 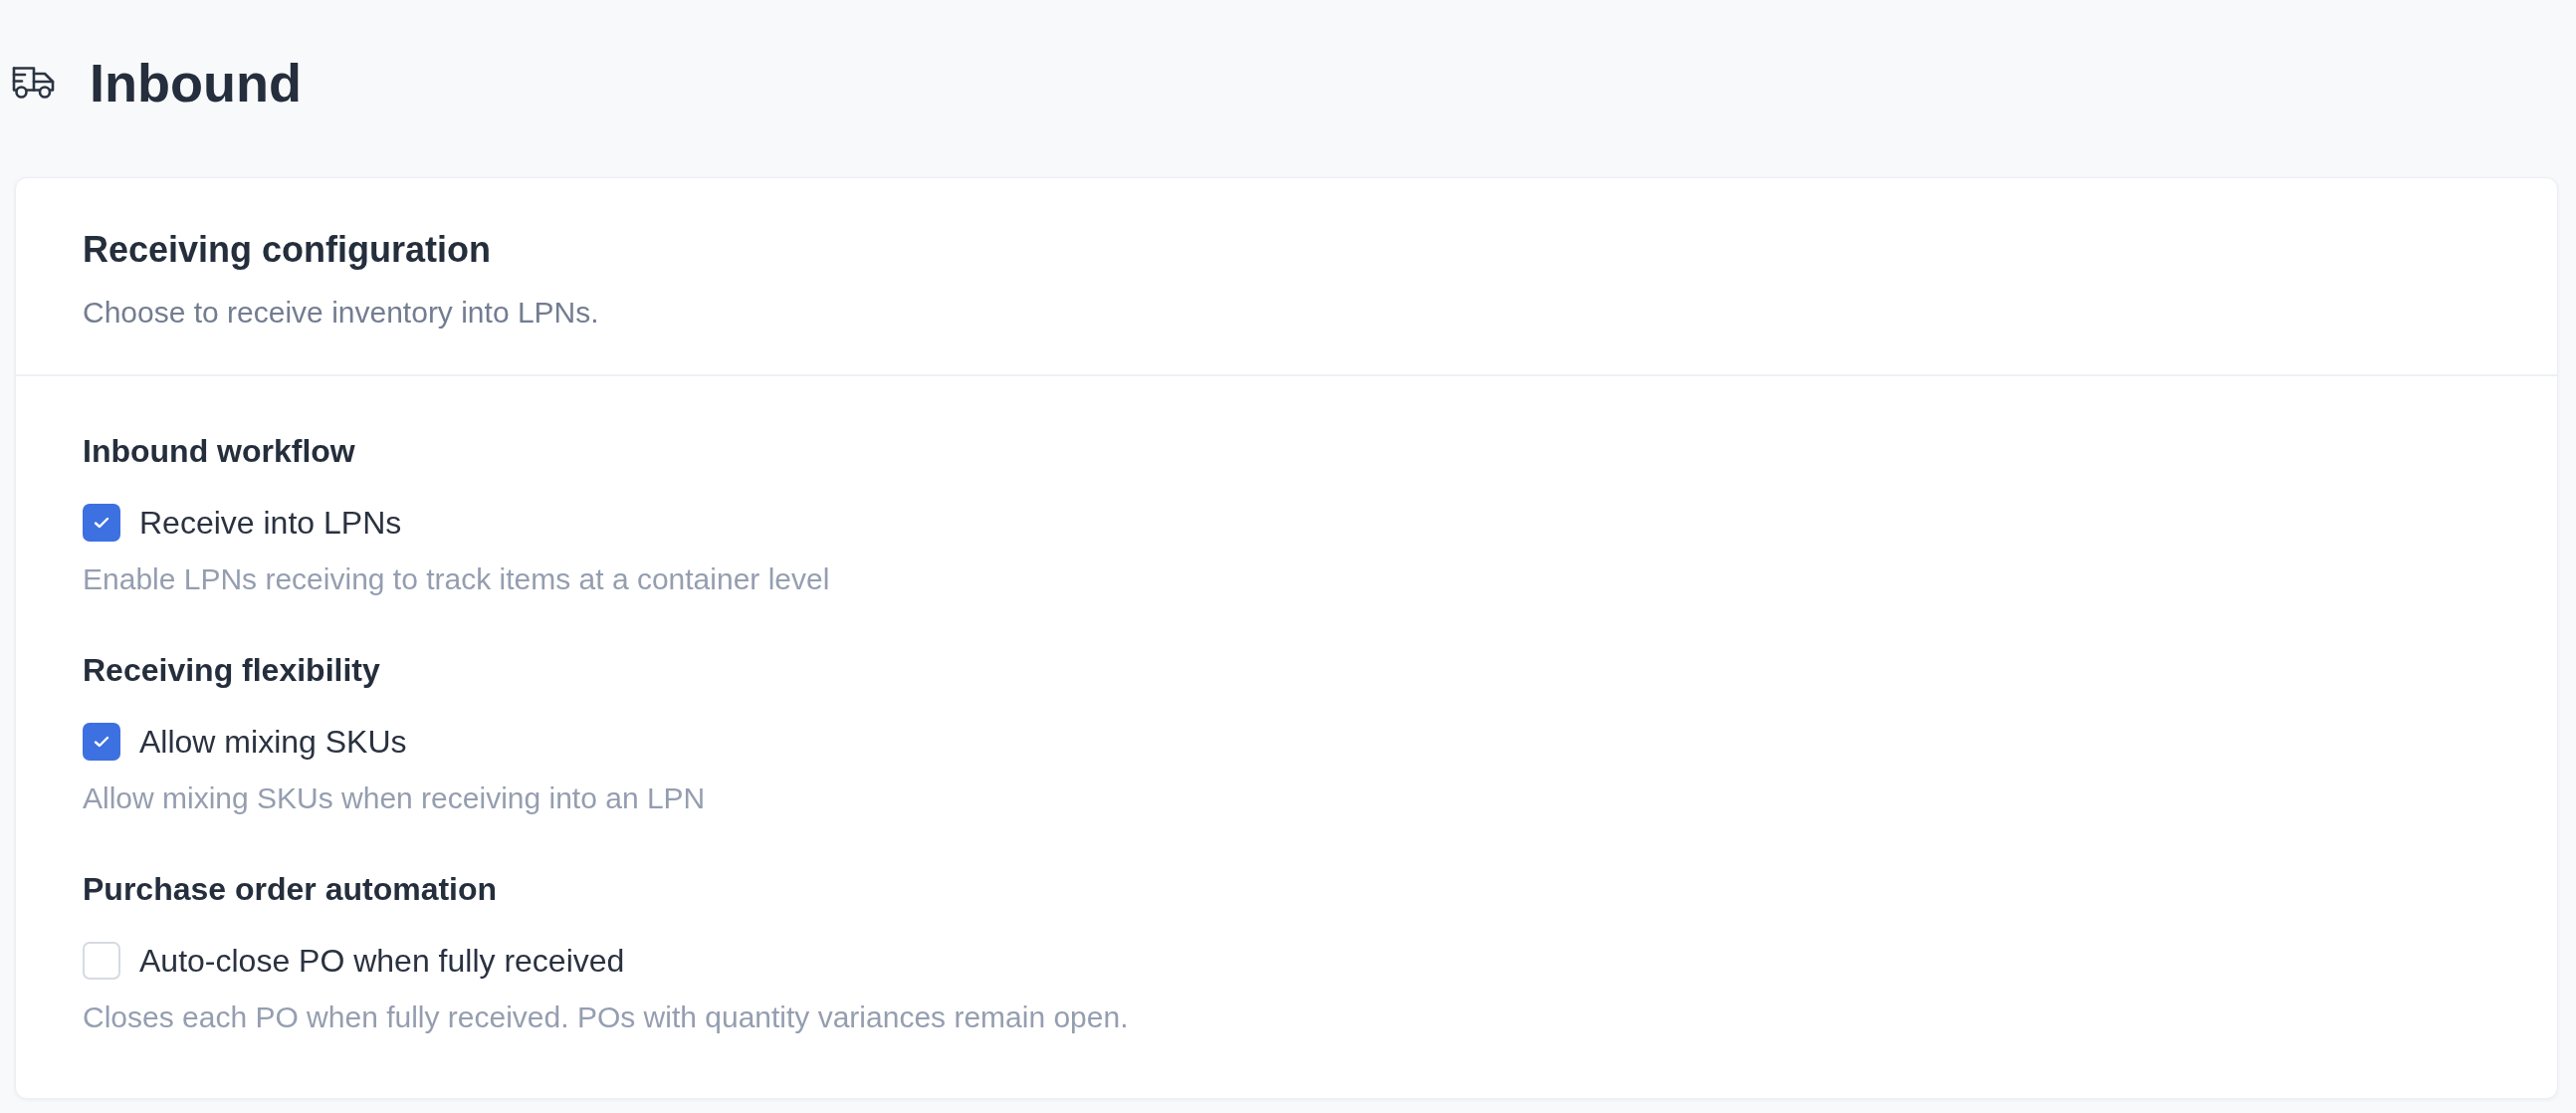 What do you see at coordinates (457, 579) in the screenshot?
I see `option-description: Enable LPNs receiving to track items at a container level` at bounding box center [457, 579].